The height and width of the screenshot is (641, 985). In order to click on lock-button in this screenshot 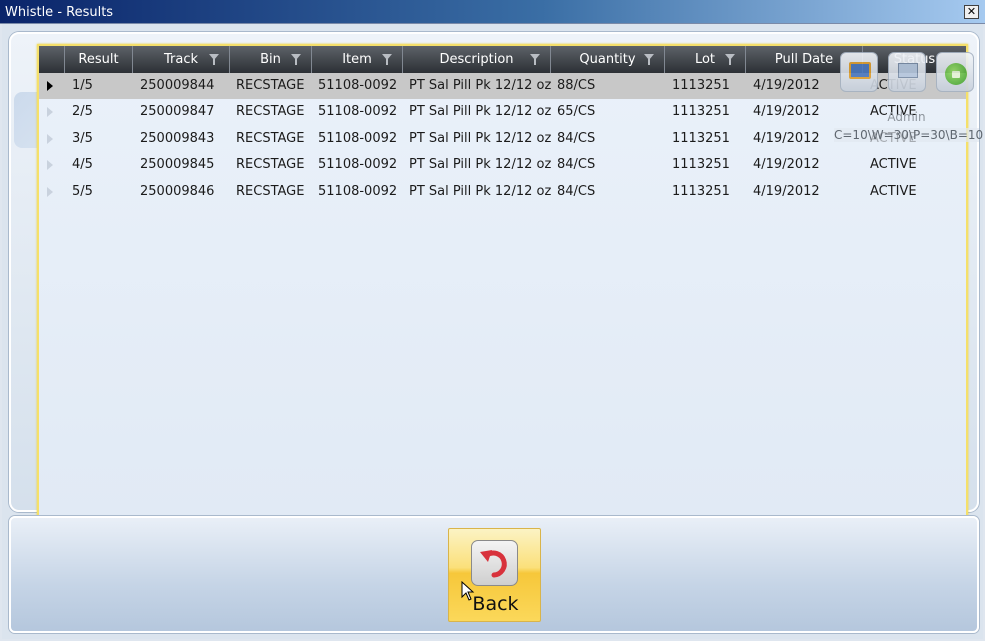, I will do `click(955, 72)`.